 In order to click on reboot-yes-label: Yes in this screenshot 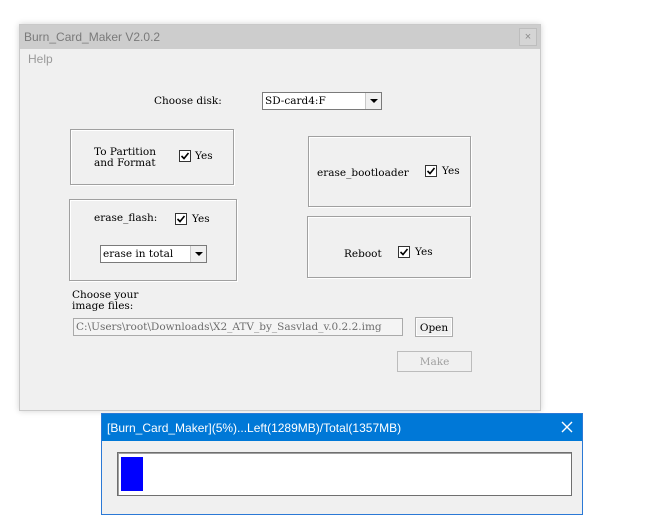, I will do `click(424, 252)`.